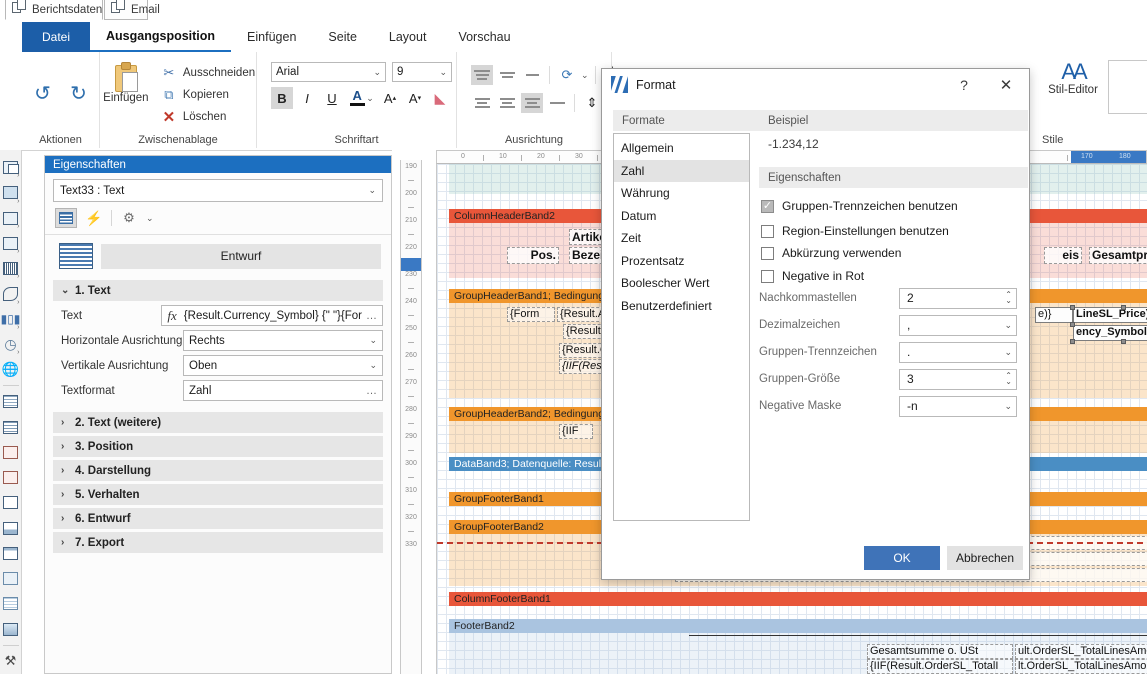 The image size is (1147, 674). I want to click on design-button: Entwurf, so click(241, 256).